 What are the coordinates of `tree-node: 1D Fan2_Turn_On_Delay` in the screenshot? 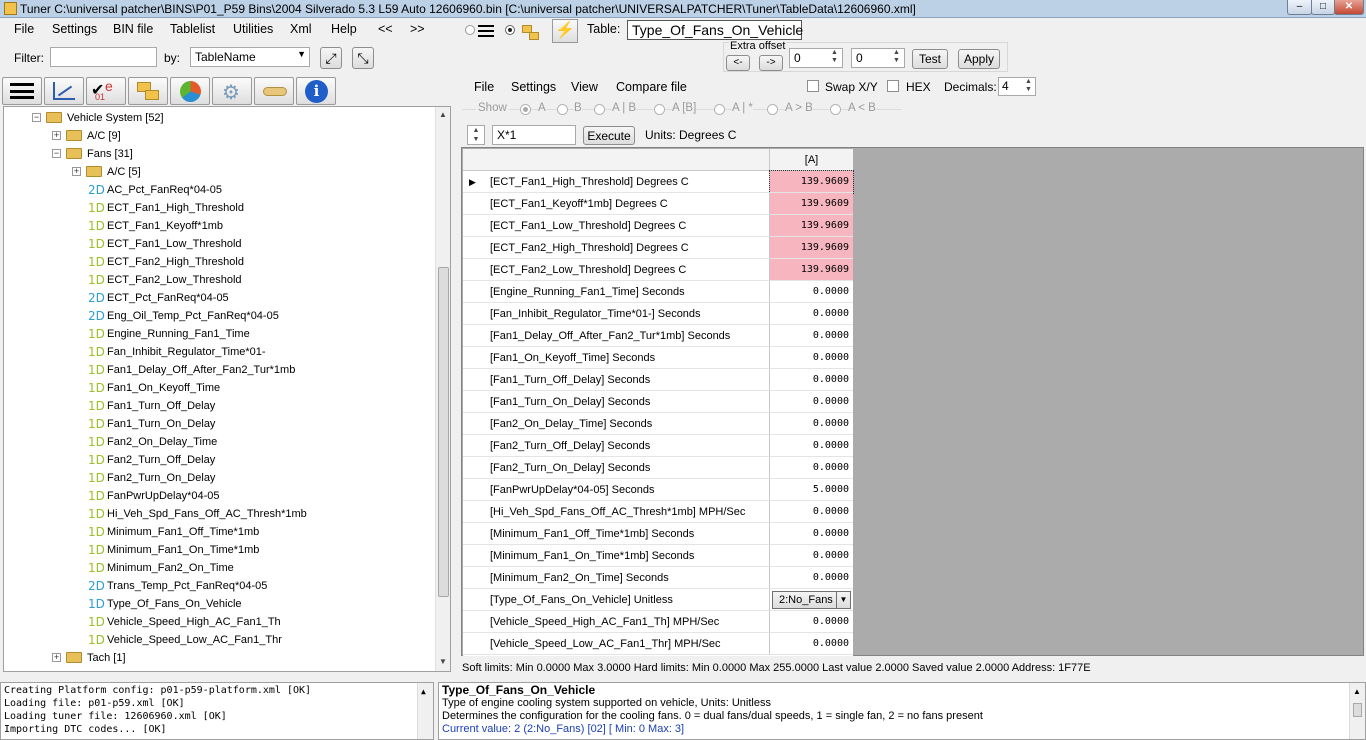 It's located at (218, 478).